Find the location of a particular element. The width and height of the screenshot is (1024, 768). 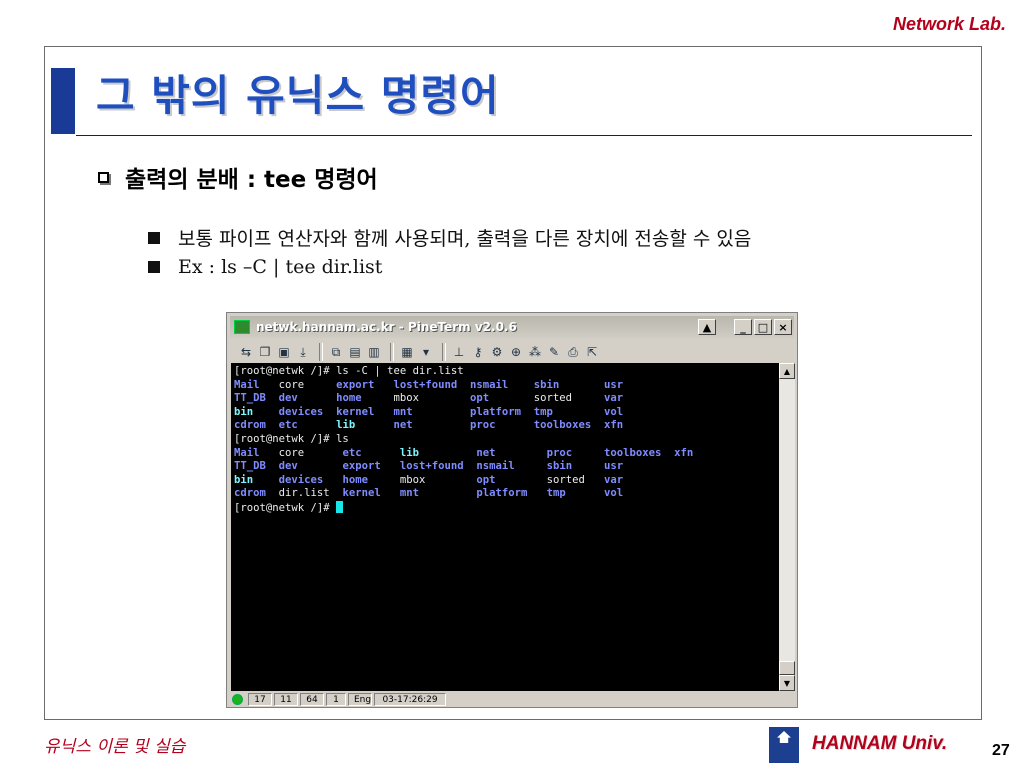

university-logo is located at coordinates (784, 745).